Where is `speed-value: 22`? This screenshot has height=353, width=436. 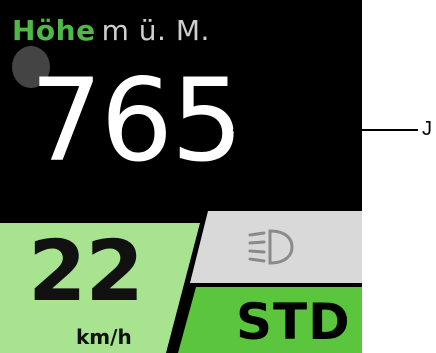
speed-value: 22 is located at coordinates (86, 271).